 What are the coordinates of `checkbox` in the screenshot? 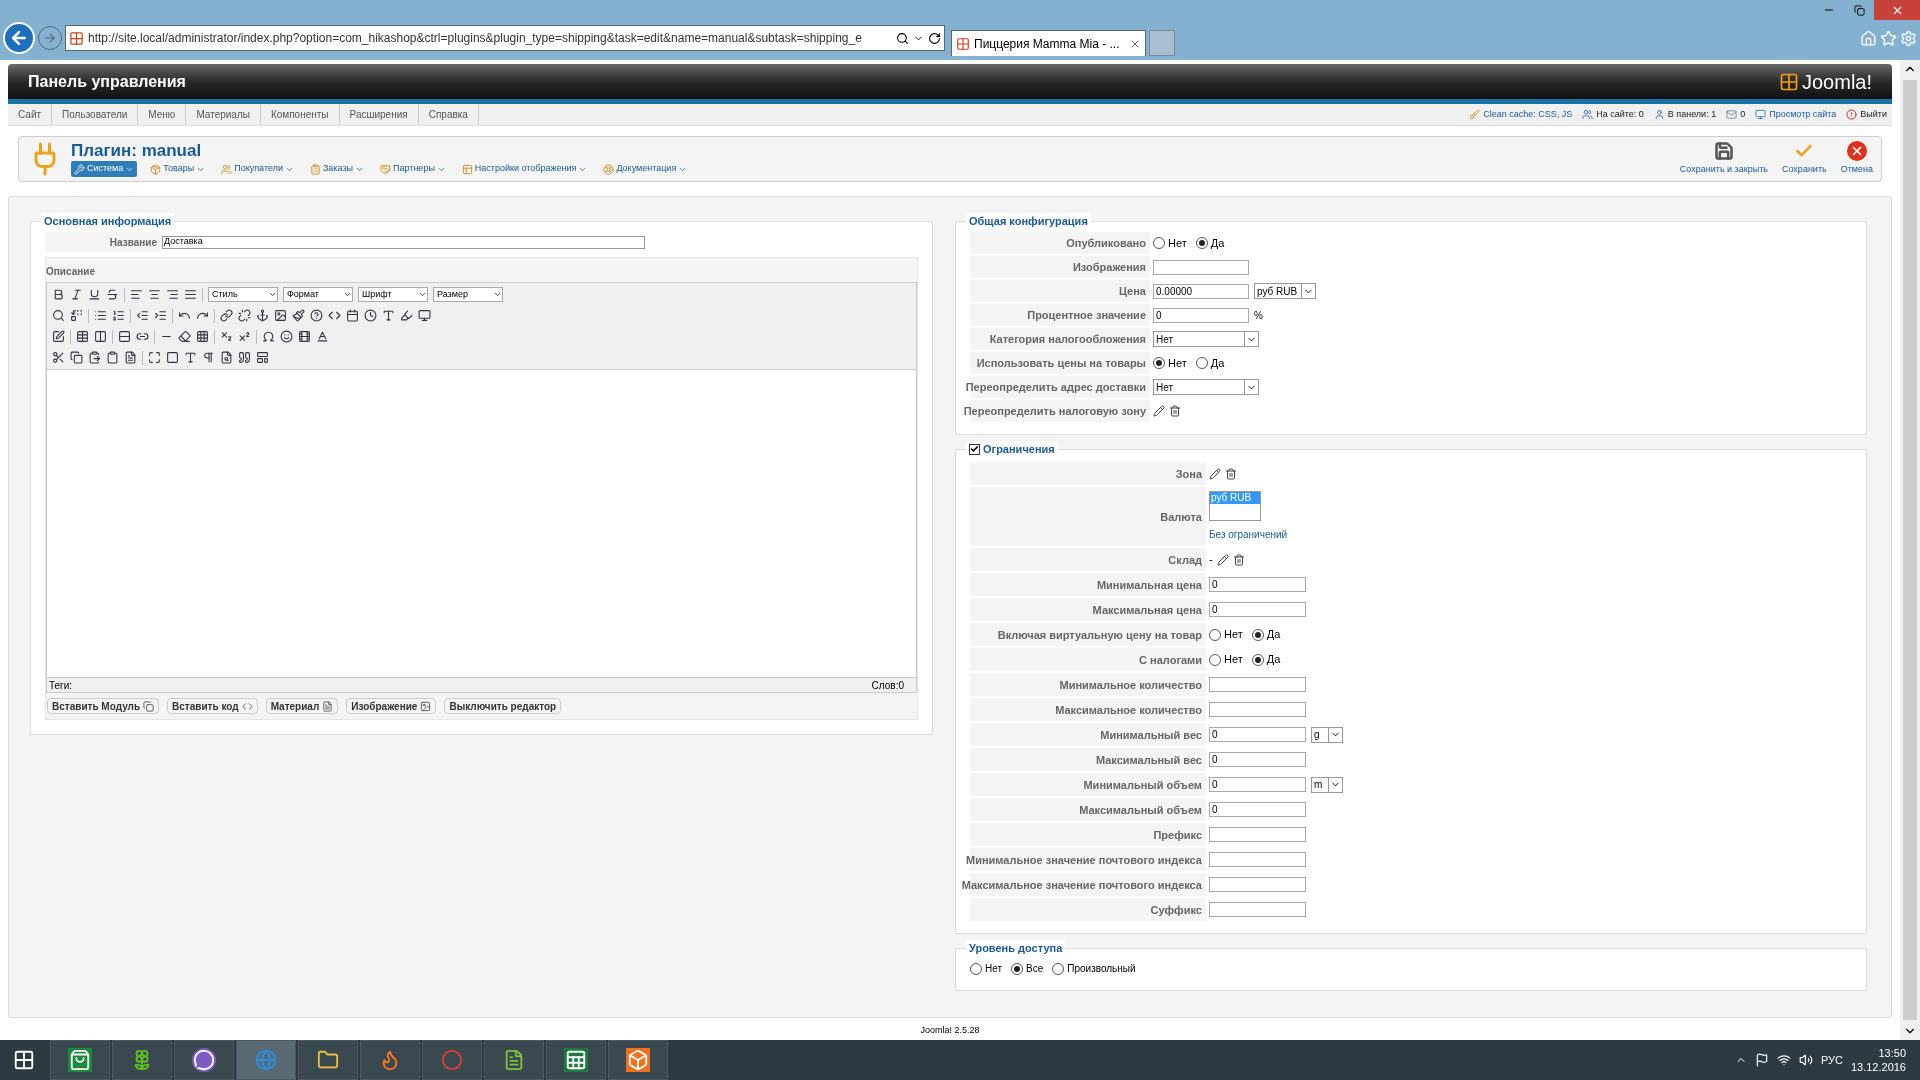 It's located at (974, 449).